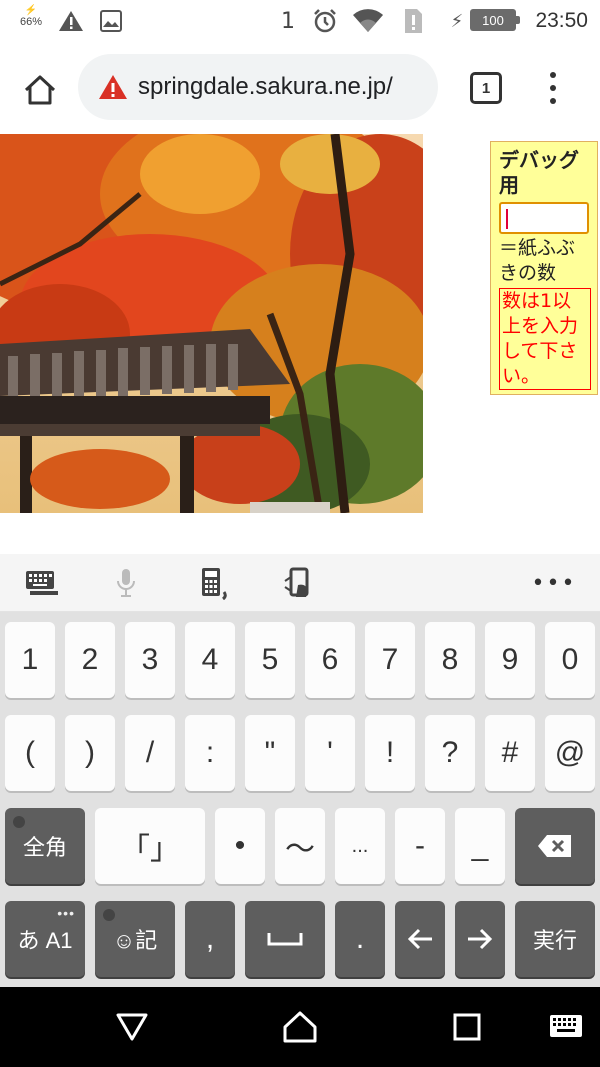 The image size is (600, 1067). Describe the element at coordinates (553, 583) in the screenshot. I see `more-options-icon: •••` at that location.